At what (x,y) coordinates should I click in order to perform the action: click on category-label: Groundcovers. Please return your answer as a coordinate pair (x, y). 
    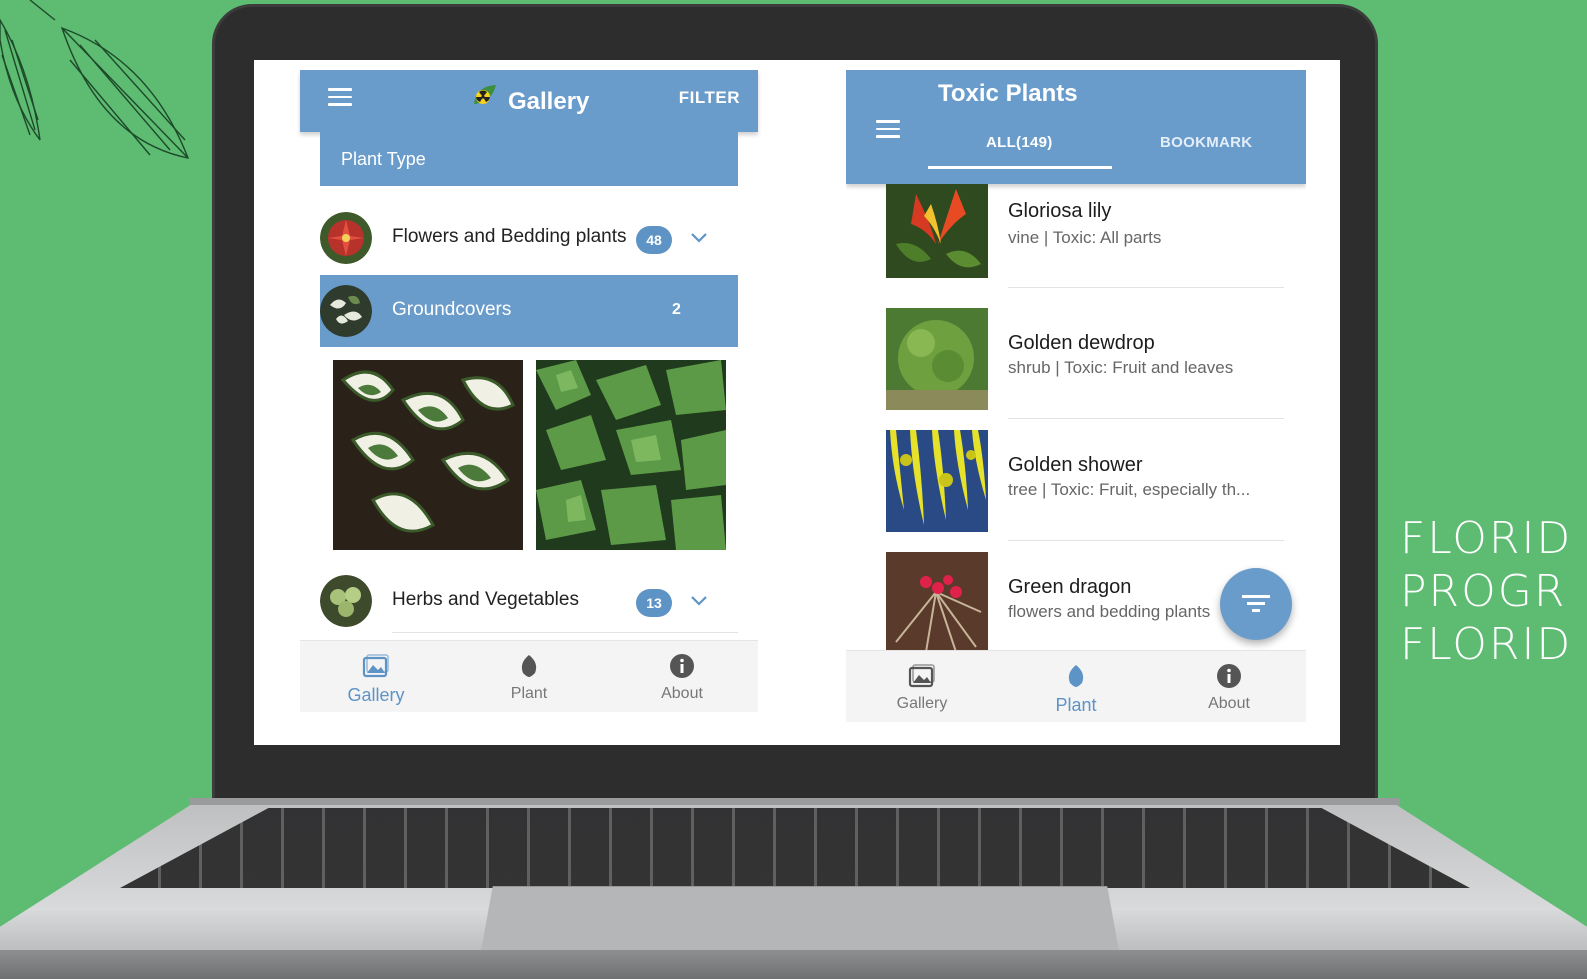
    Looking at the image, I should click on (452, 309).